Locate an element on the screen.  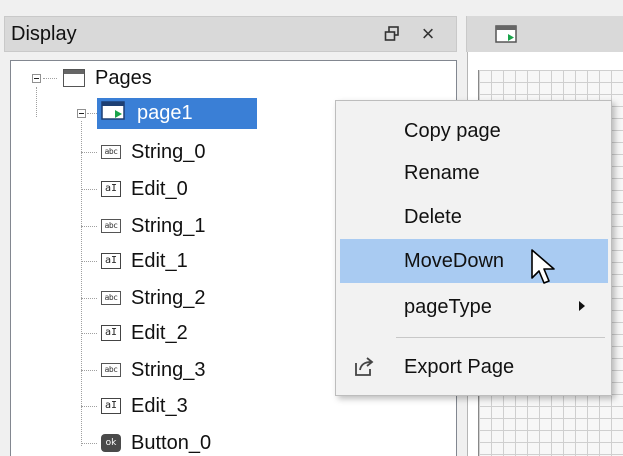
pages-icon is located at coordinates (74, 78).